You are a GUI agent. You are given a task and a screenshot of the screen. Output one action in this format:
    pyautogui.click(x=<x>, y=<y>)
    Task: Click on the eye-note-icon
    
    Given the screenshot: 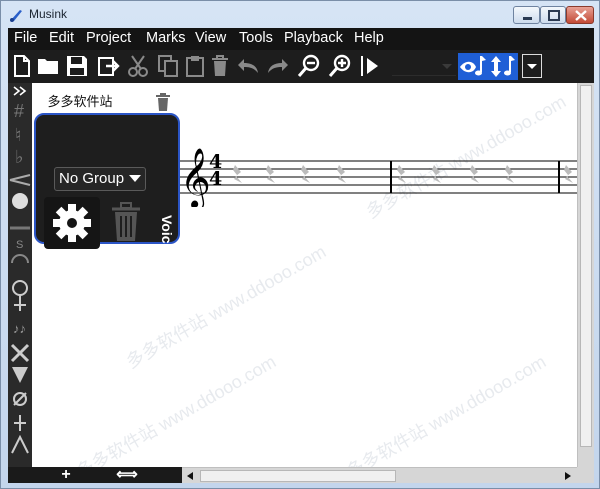 What is the action you would take?
    pyautogui.click(x=473, y=66)
    